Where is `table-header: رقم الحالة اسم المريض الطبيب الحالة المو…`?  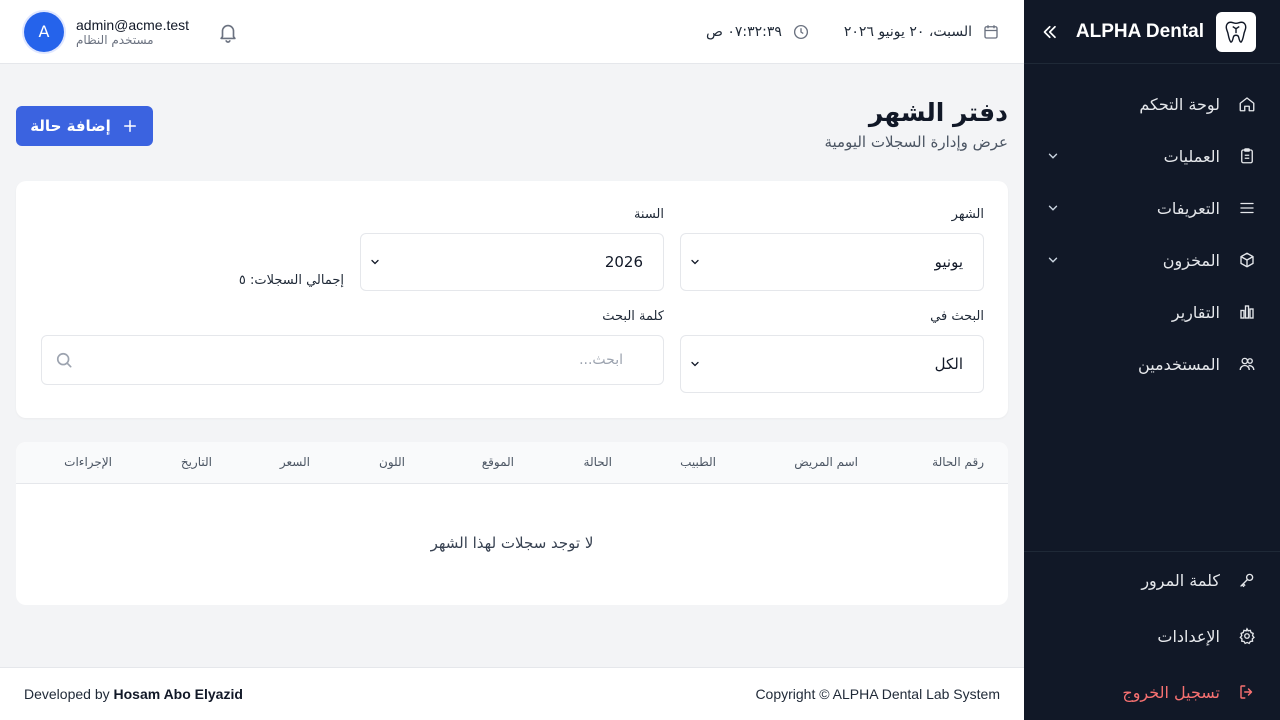 table-header: رقم الحالة اسم المريض الطبيب الحالة المو… is located at coordinates (512, 463).